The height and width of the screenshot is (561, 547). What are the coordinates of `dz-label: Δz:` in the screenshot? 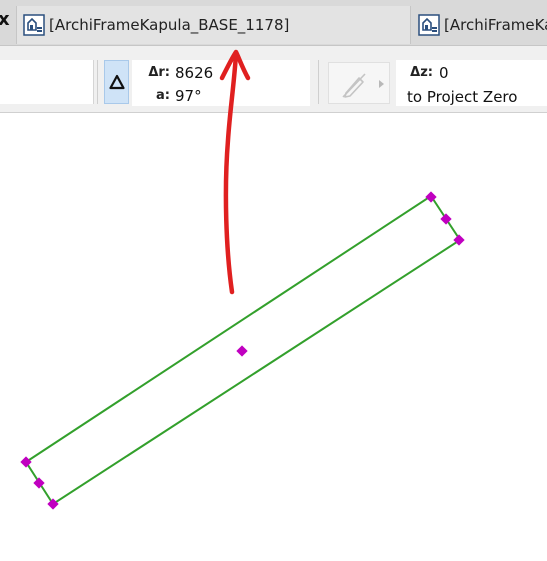 It's located at (421, 72).